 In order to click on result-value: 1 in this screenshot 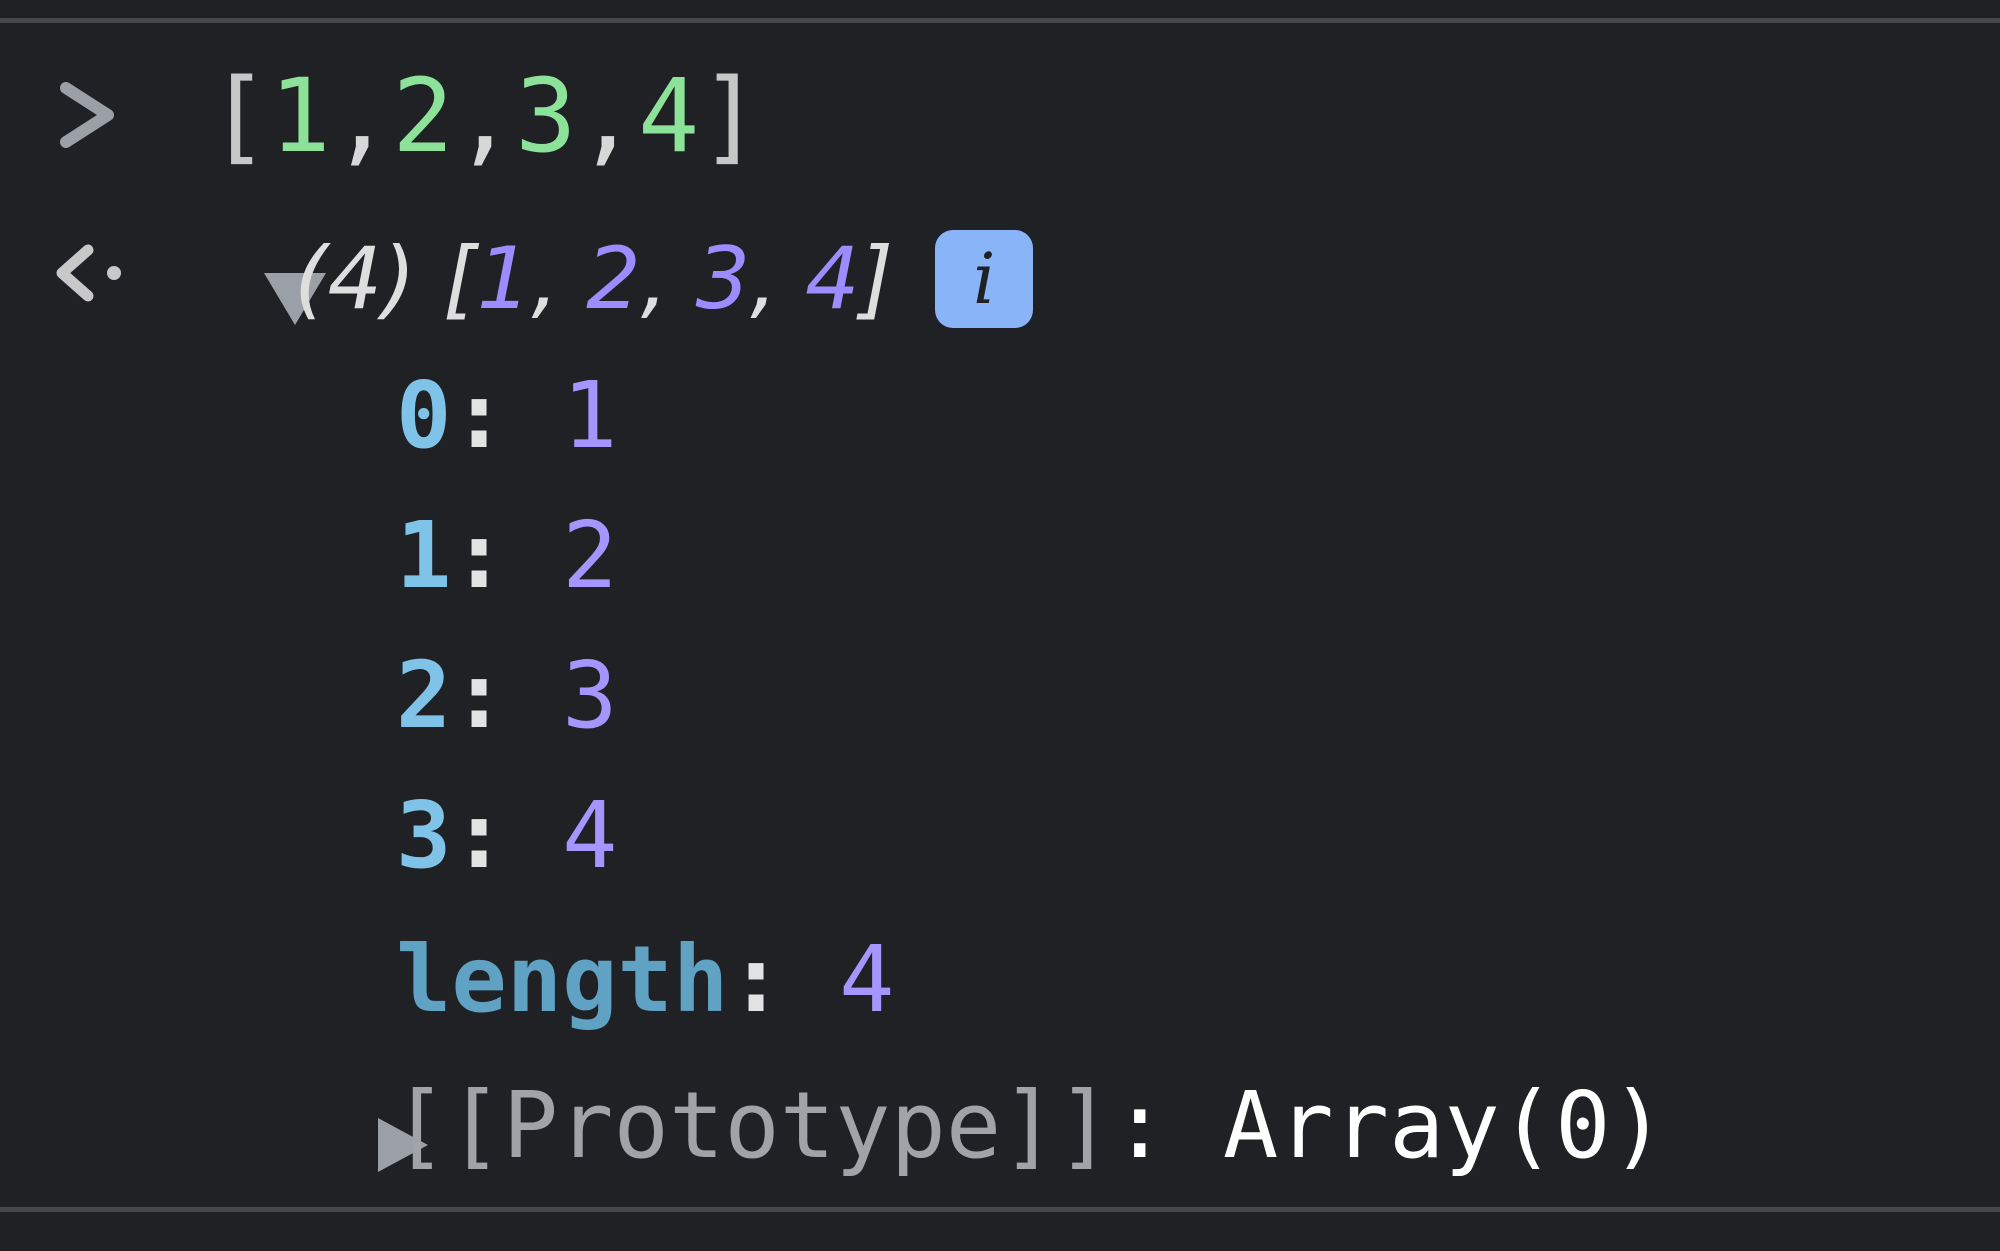, I will do `click(504, 279)`.